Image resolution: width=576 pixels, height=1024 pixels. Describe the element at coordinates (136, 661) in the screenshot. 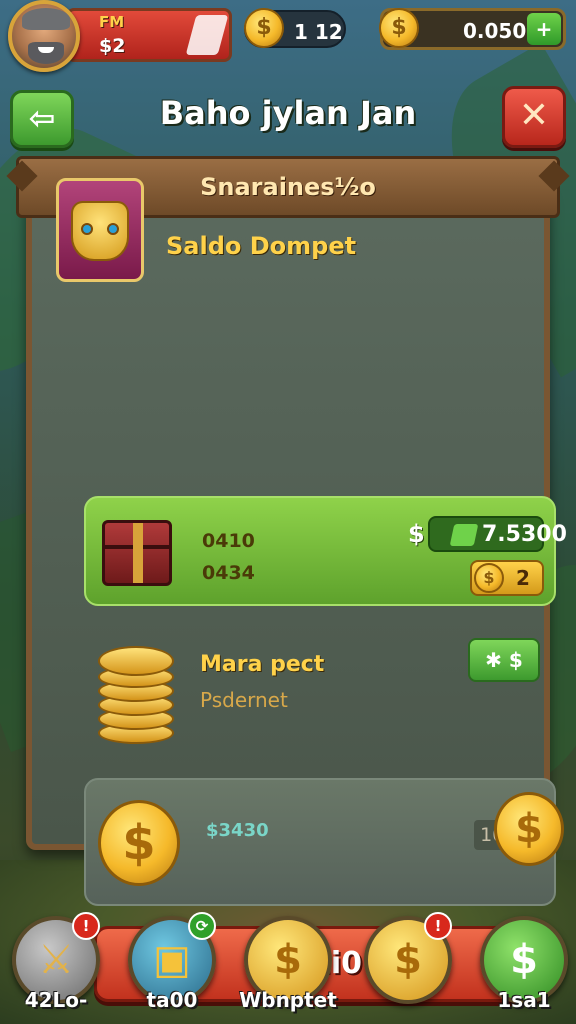

I see `coin-layer` at that location.